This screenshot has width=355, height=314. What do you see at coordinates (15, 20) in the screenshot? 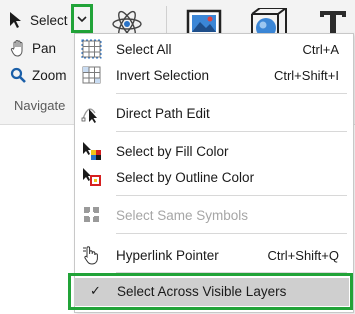
I see `arrow-pointer-icon` at bounding box center [15, 20].